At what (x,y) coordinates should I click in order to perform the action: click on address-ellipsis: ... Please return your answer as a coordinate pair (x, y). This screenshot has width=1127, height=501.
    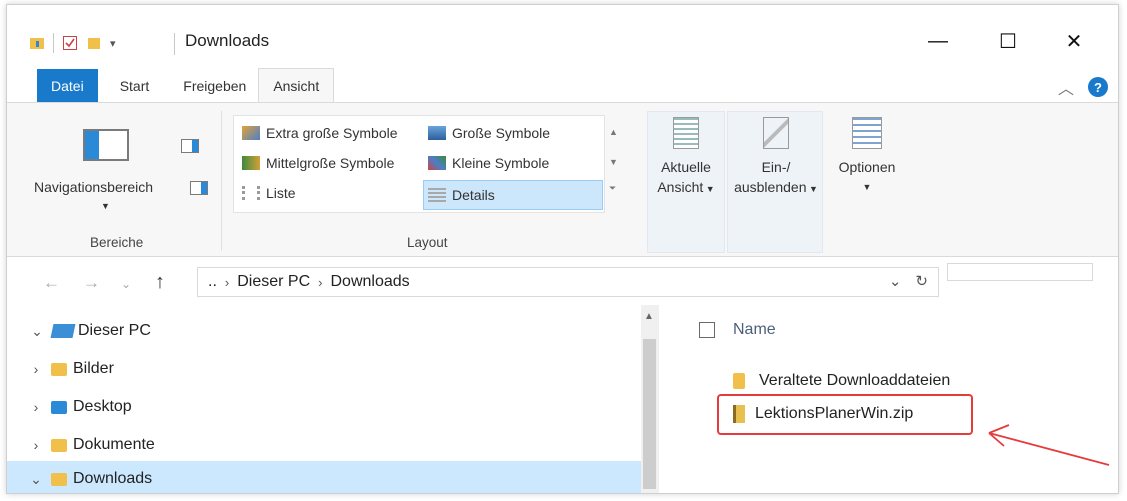
    Looking at the image, I should click on (212, 282).